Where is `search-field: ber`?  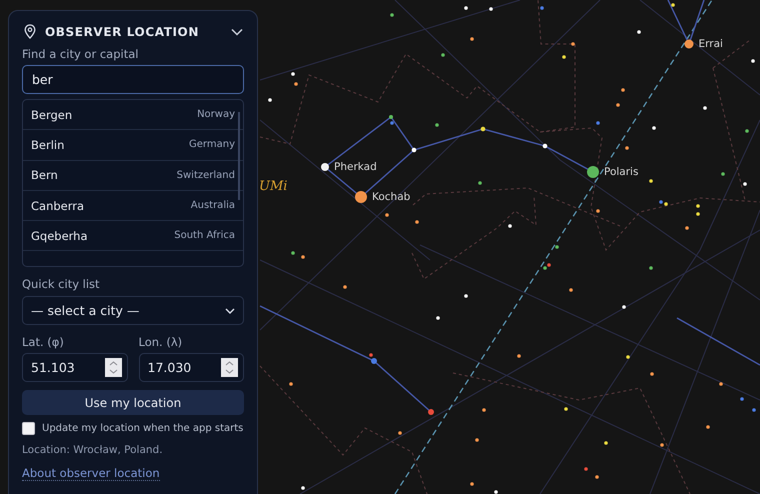 search-field: ber is located at coordinates (133, 79).